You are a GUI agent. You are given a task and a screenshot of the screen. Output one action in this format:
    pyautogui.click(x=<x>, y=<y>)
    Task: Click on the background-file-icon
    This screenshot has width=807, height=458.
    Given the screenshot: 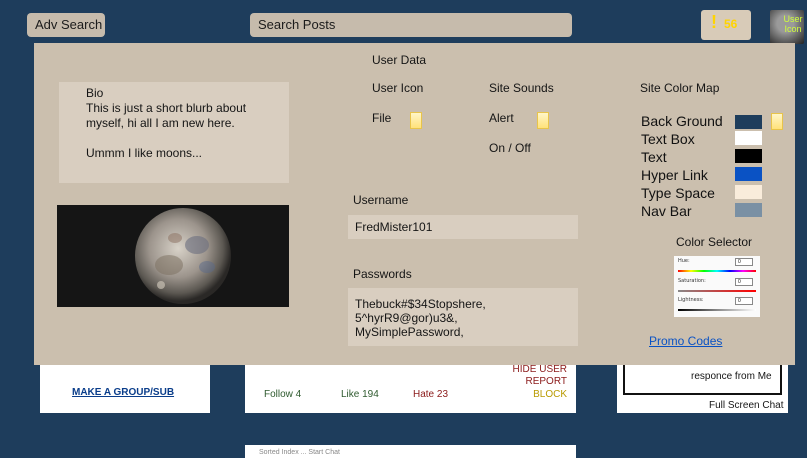 What is the action you would take?
    pyautogui.click(x=777, y=121)
    